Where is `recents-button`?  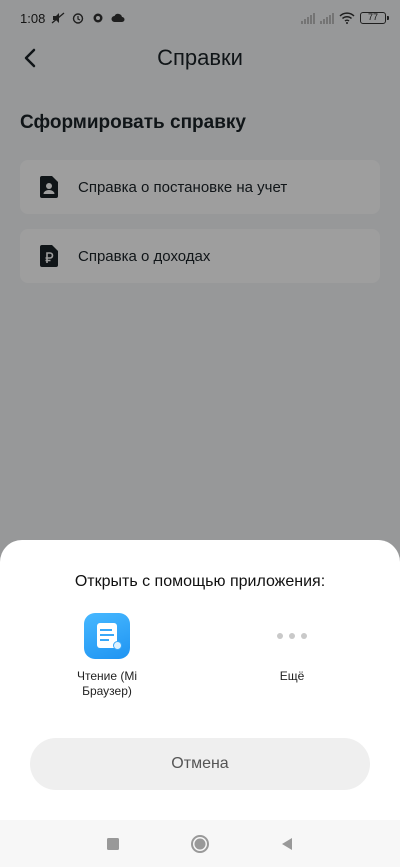
recents-button is located at coordinates (113, 844).